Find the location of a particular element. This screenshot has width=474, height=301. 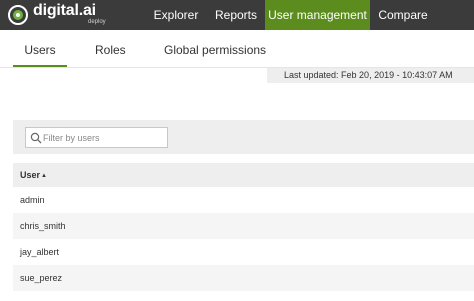

user-cell: sue_perez is located at coordinates (41, 278).